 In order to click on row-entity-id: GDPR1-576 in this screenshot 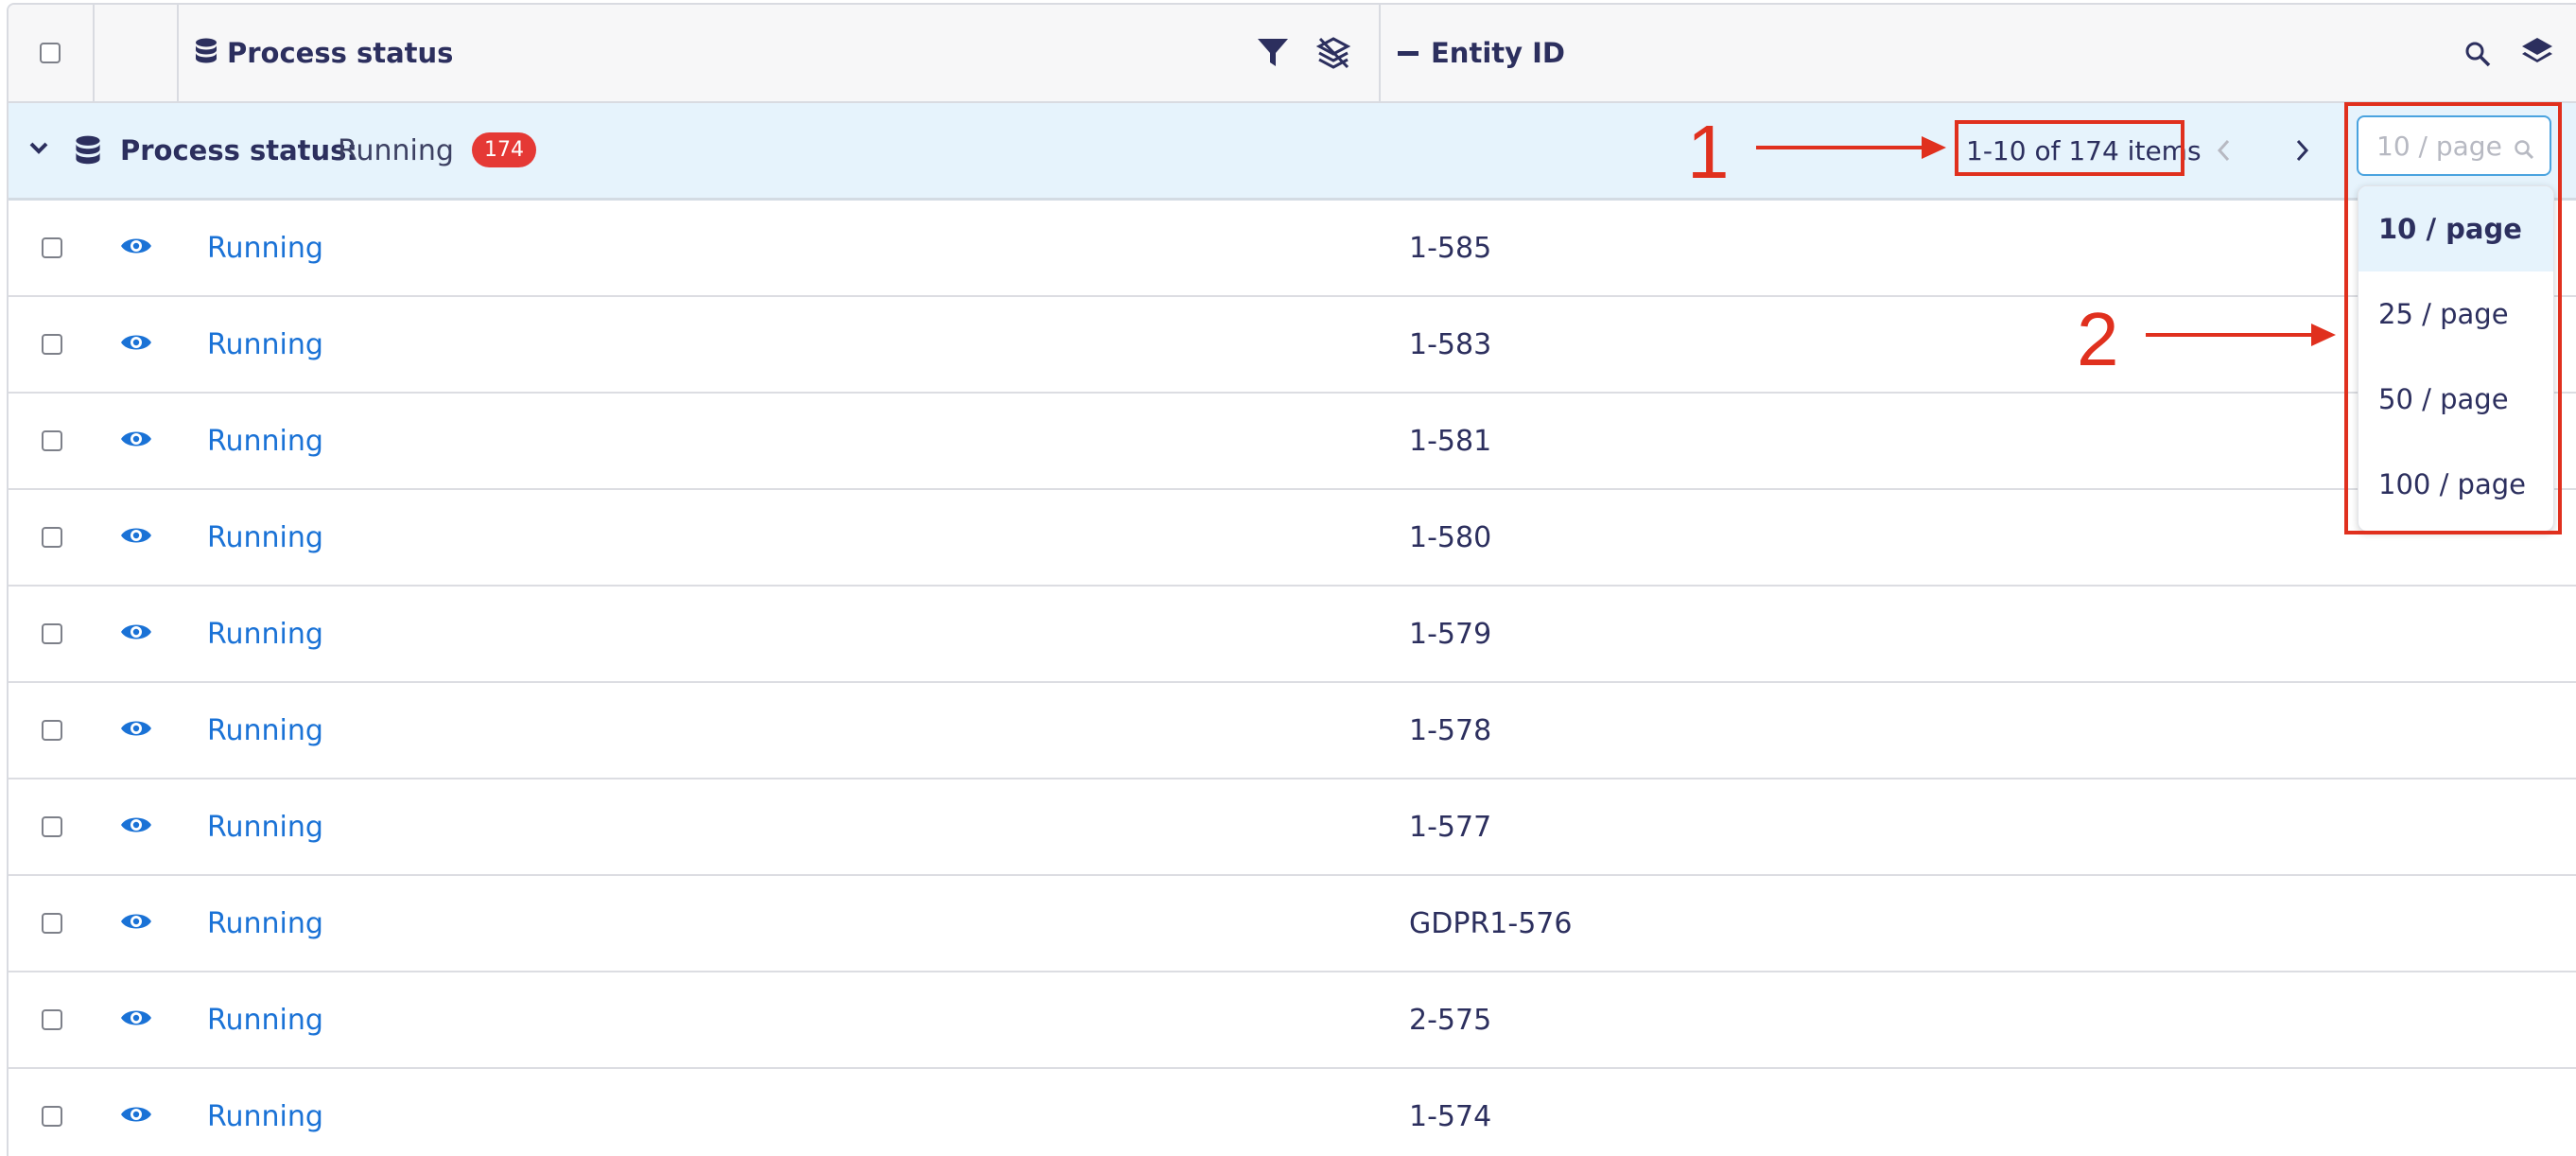, I will do `click(1491, 923)`.